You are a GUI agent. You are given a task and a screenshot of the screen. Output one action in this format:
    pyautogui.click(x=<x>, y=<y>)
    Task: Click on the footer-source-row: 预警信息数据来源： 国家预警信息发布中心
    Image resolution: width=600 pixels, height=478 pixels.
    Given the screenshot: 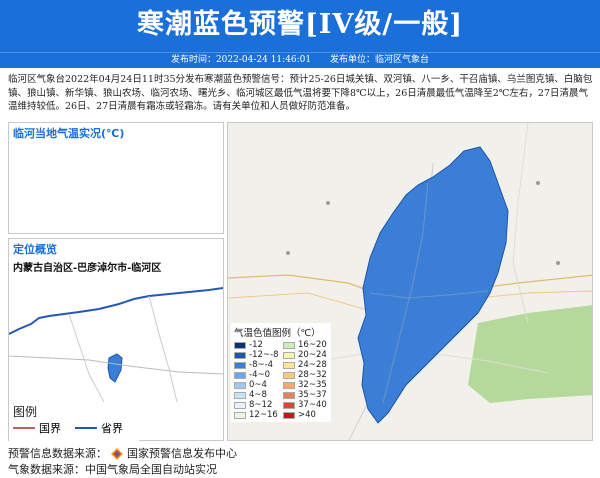 What is the action you would take?
    pyautogui.click(x=122, y=454)
    